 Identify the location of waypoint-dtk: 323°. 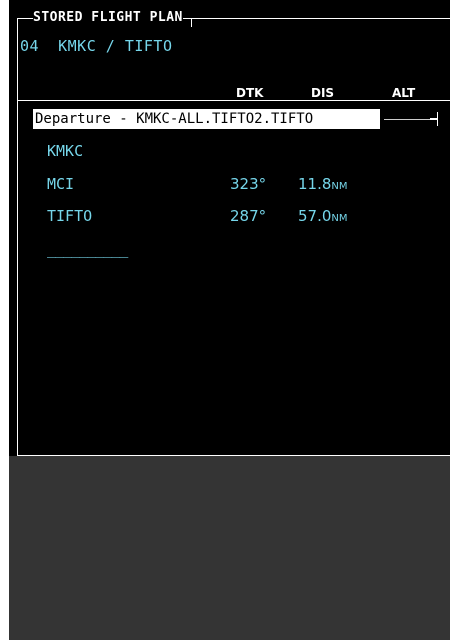
(248, 184).